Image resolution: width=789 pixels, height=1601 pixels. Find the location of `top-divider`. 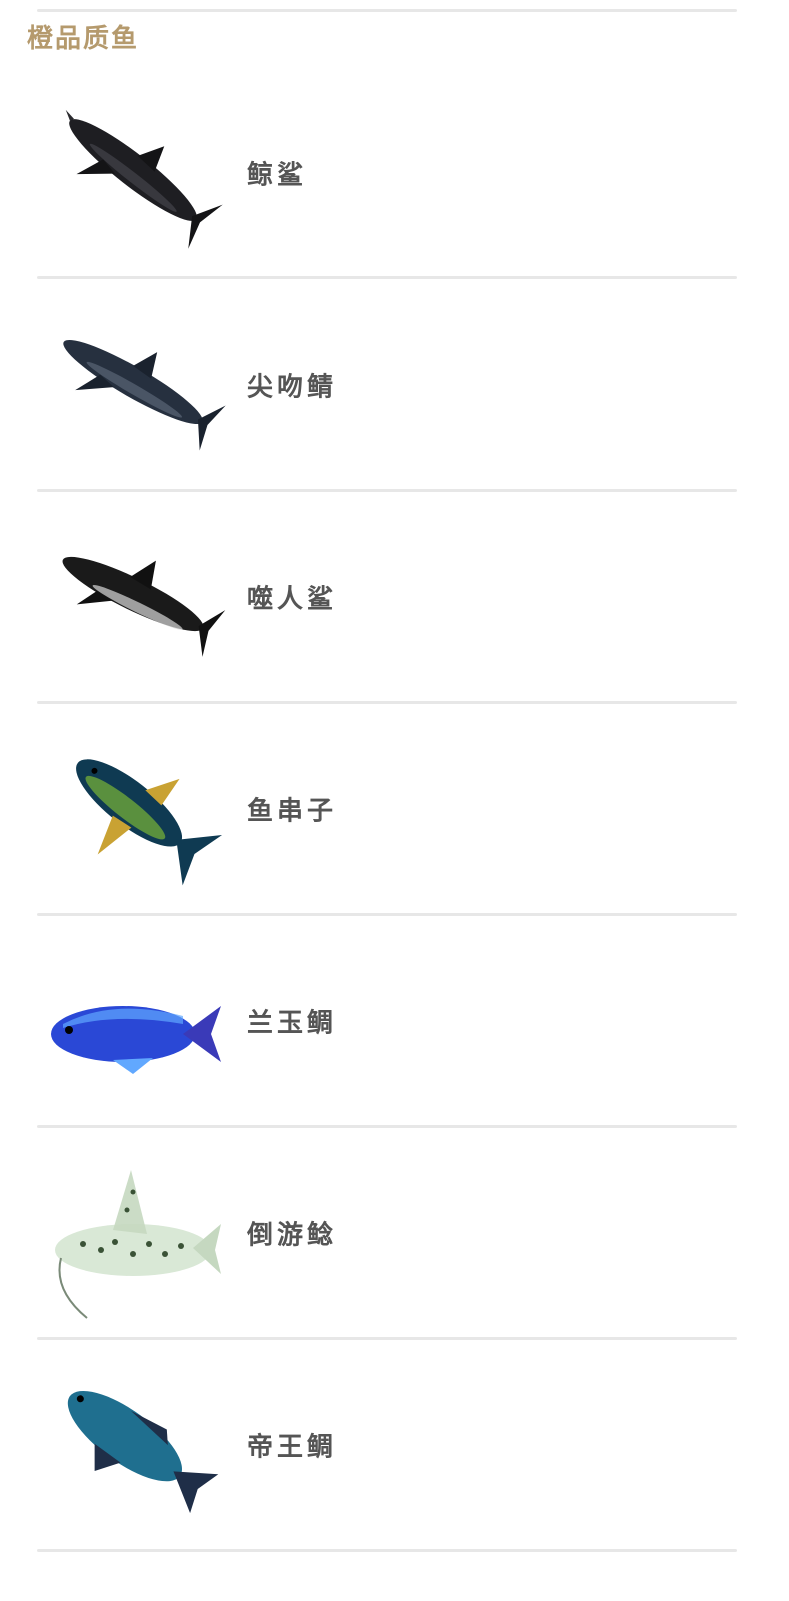

top-divider is located at coordinates (387, 10).